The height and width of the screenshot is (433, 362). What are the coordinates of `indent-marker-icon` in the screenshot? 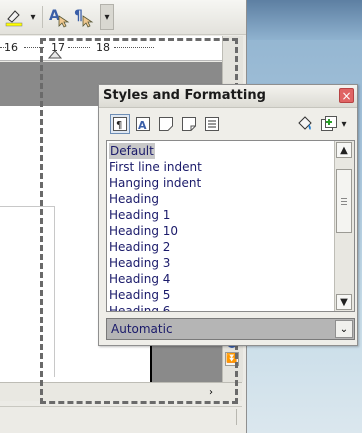 It's located at (55, 54).